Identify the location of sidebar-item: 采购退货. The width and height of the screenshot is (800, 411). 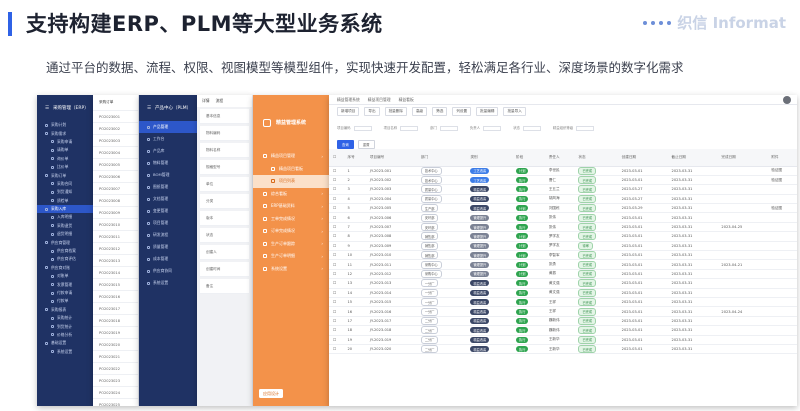
(65, 226).